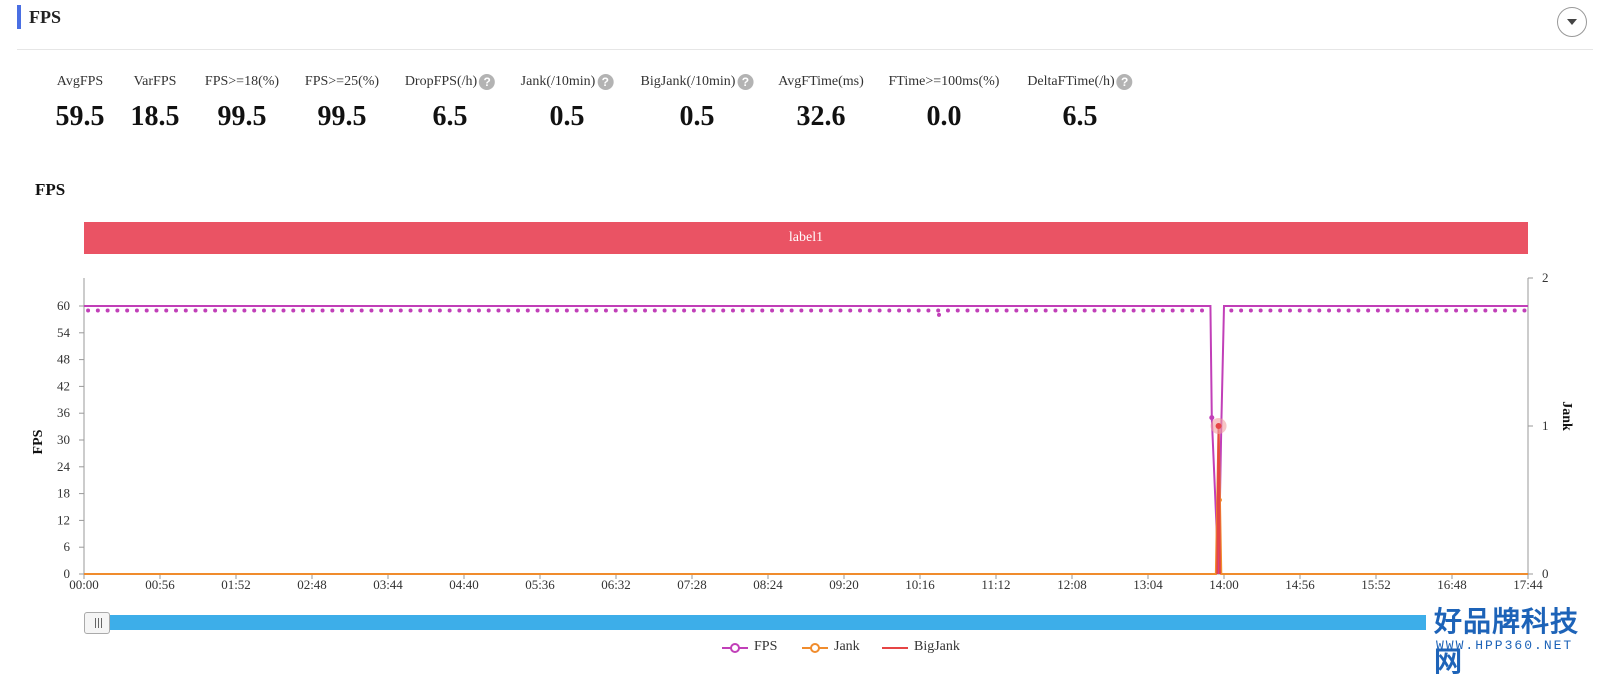 This screenshot has width=1600, height=680. Describe the element at coordinates (1072, 584) in the screenshot. I see `x-tick-label: 12:08` at that location.